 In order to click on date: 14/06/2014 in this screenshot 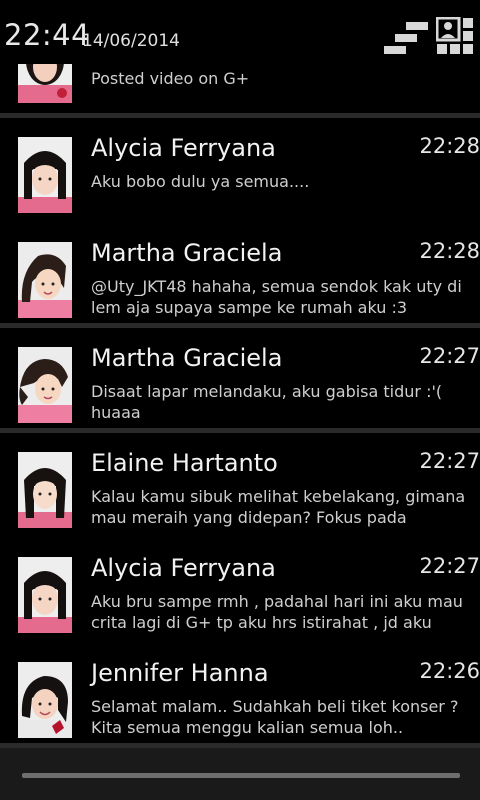, I will do `click(131, 41)`.